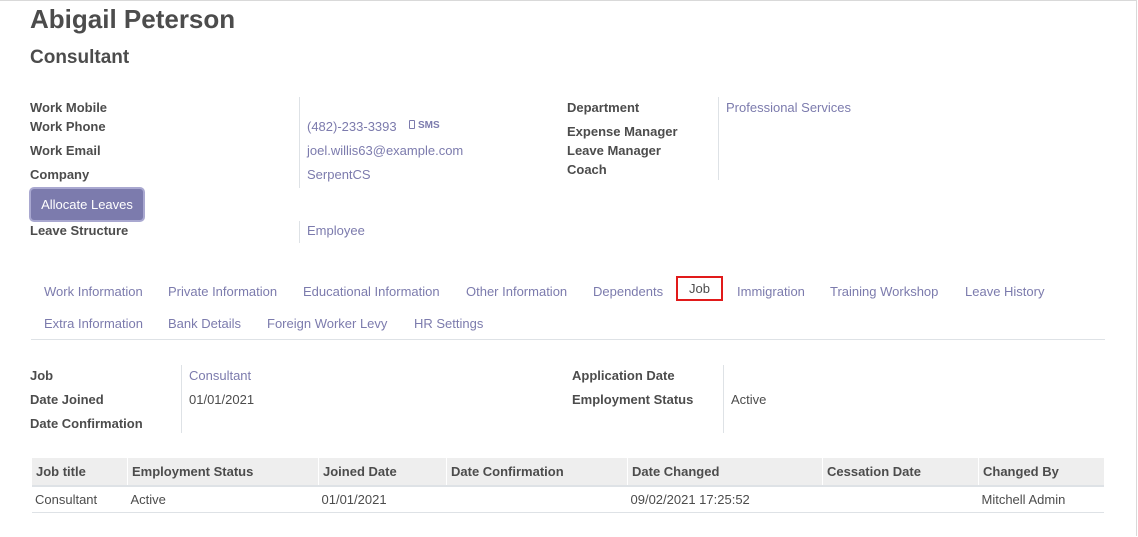 The image size is (1138, 537). Describe the element at coordinates (385, 150) in the screenshot. I see `work-email-value: joel.willis63@example.com` at that location.